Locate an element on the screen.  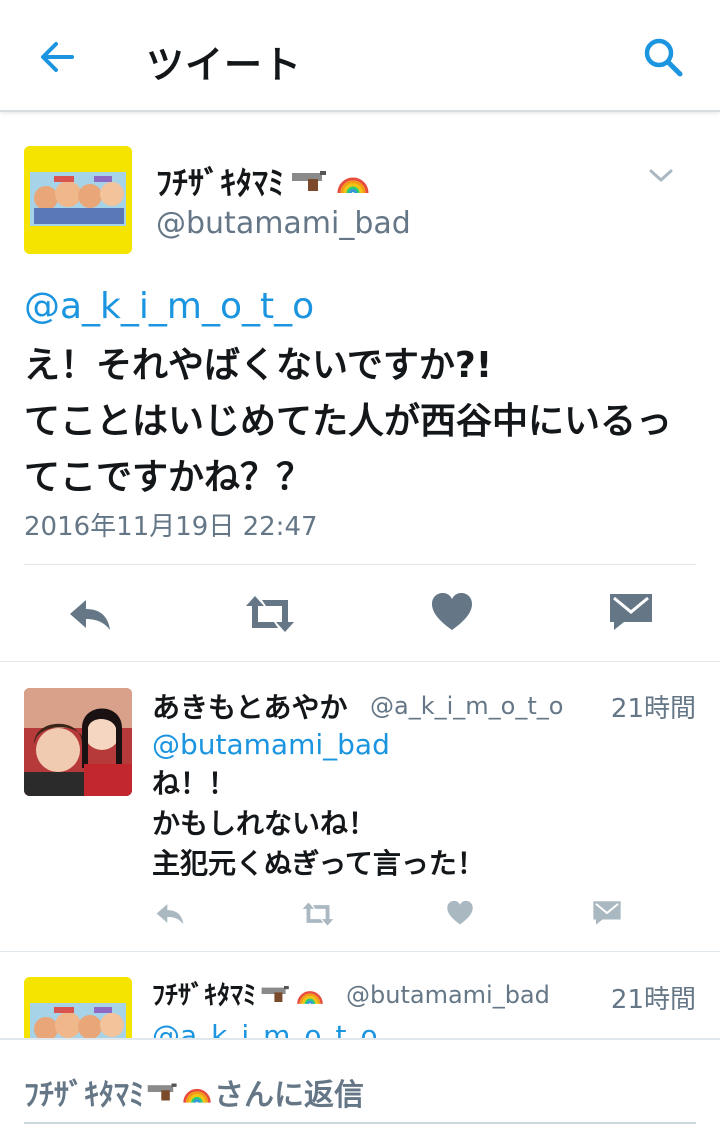
reply-composer: ﾌﾁｻﾞｷﾀﾏﾐ さんに返信 is located at coordinates (360, 1086).